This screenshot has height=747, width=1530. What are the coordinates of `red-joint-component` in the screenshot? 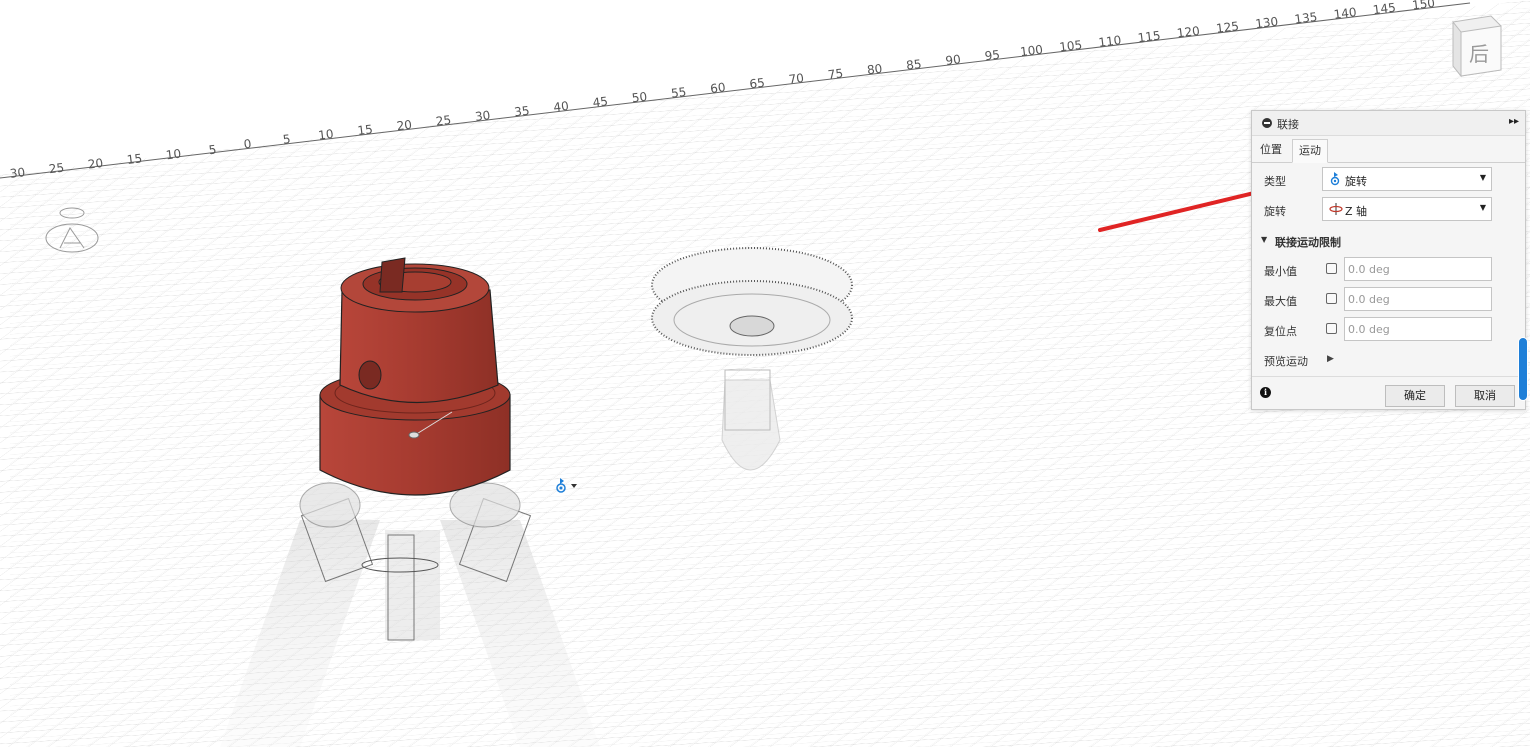 It's located at (415, 376).